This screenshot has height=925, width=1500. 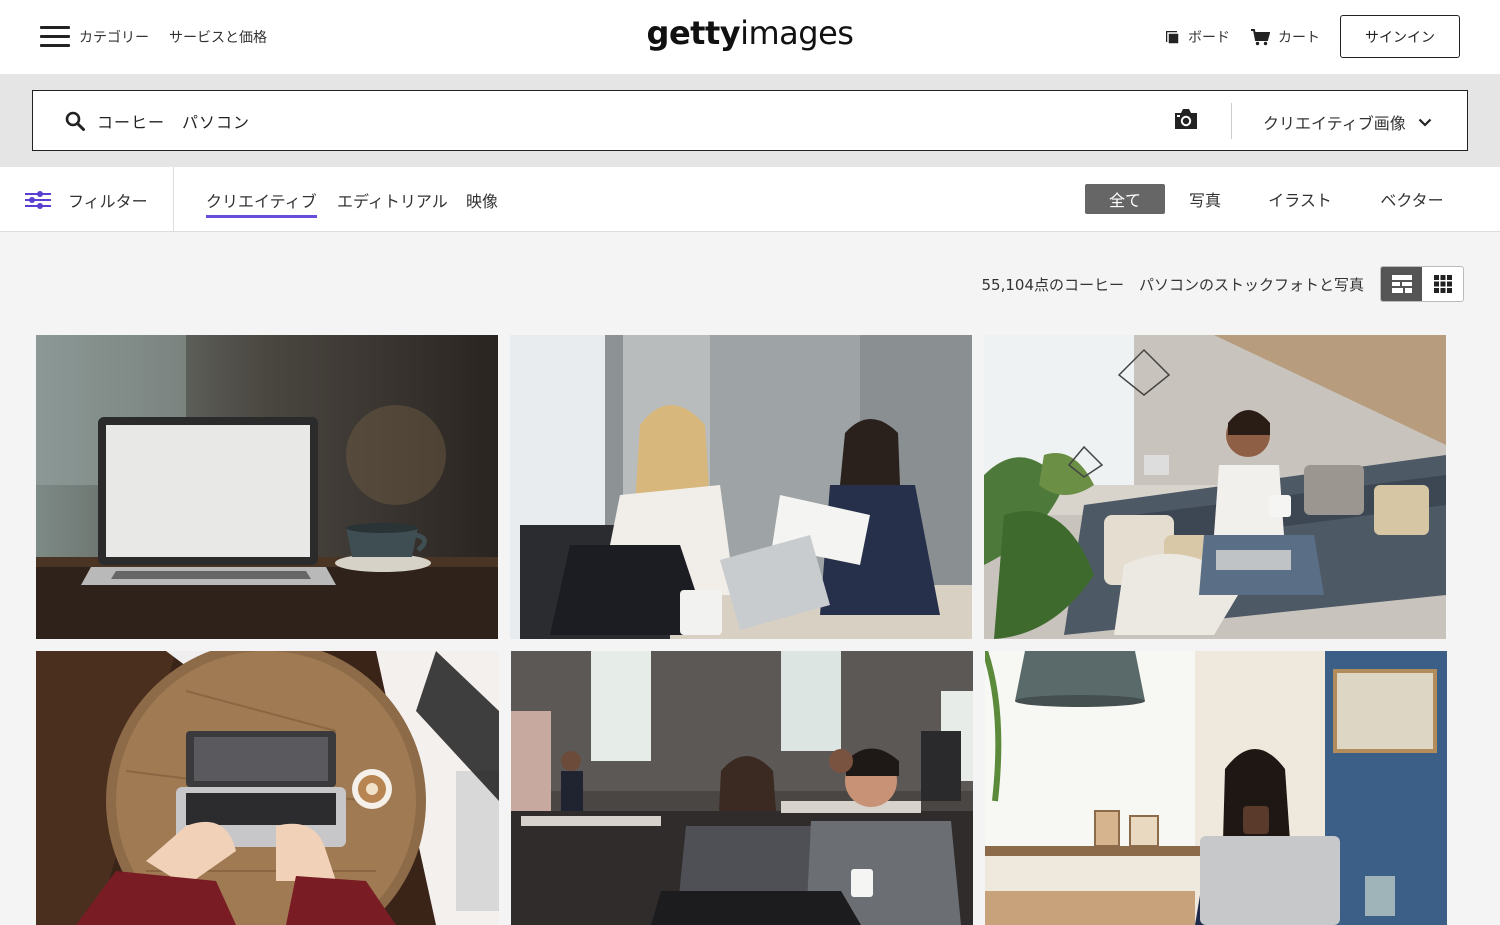 What do you see at coordinates (1400, 36) in the screenshot?
I see `sign-in-button: サインイン` at bounding box center [1400, 36].